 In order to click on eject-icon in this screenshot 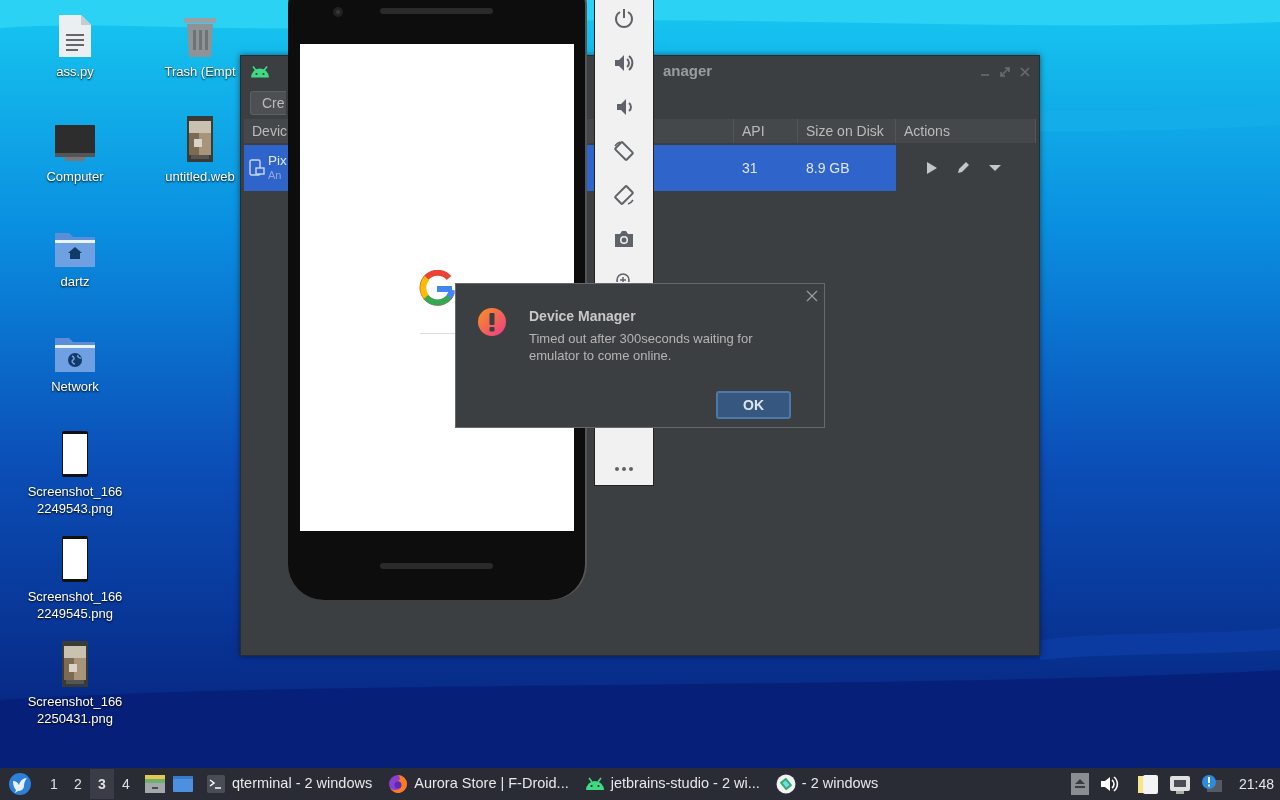, I will do `click(1079, 784)`.